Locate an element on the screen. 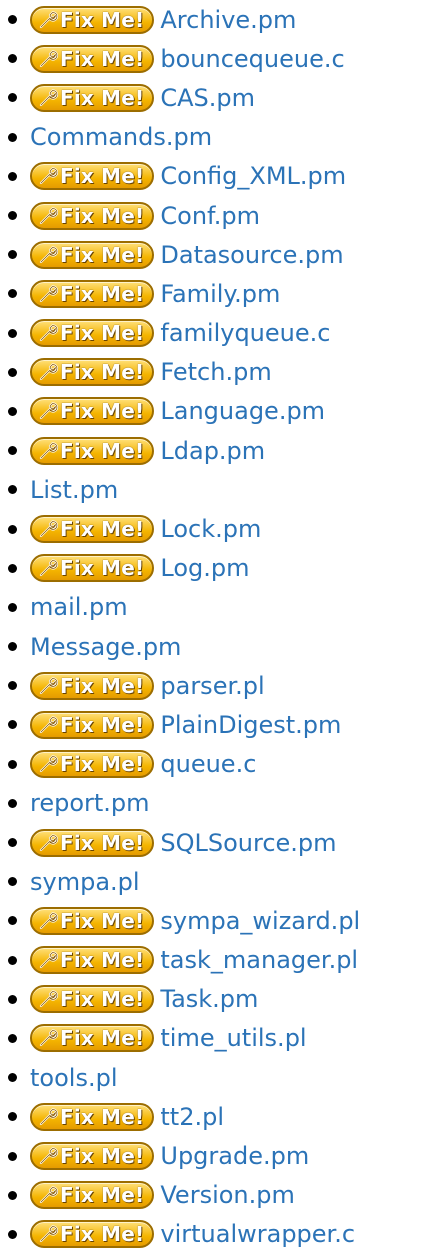 The height and width of the screenshot is (1258, 423). list-item: Fix Me! queue.c is located at coordinates (215, 764).